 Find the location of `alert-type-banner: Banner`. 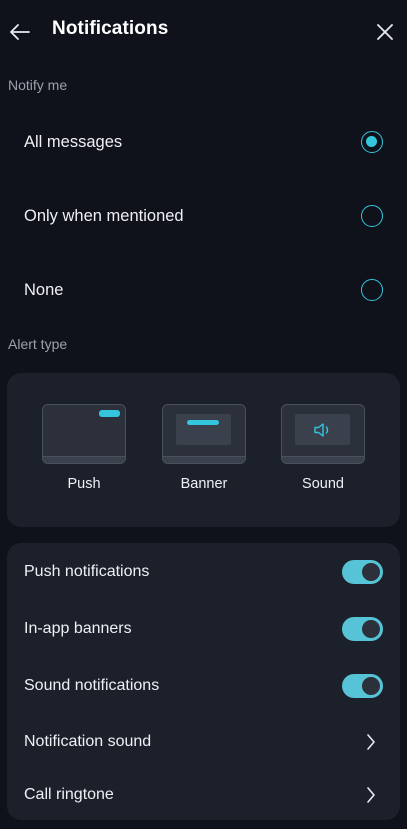

alert-type-banner: Banner is located at coordinates (204, 448).